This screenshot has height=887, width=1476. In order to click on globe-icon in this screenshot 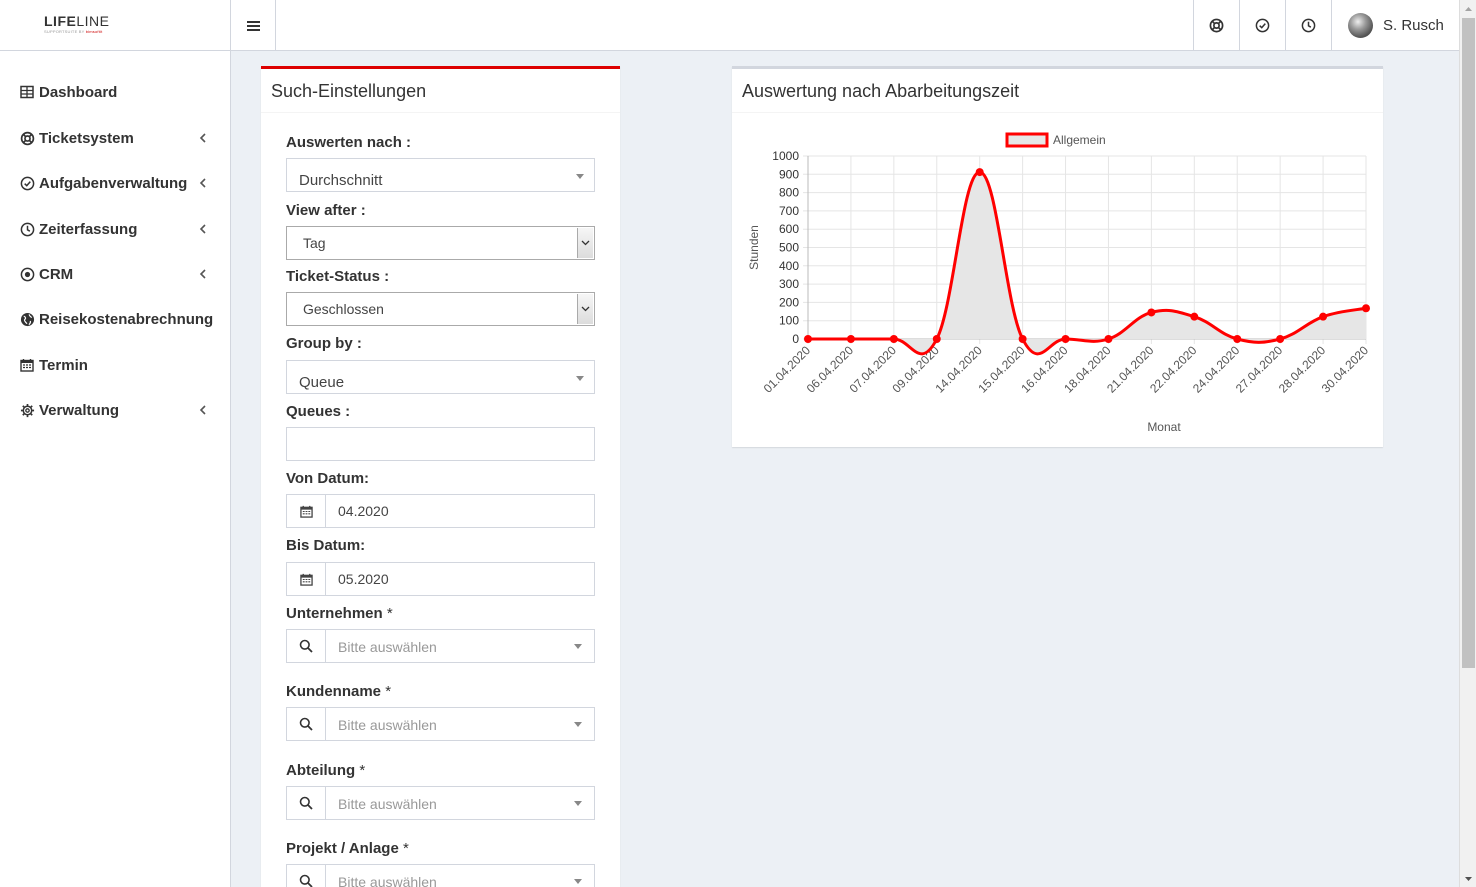, I will do `click(27, 319)`.